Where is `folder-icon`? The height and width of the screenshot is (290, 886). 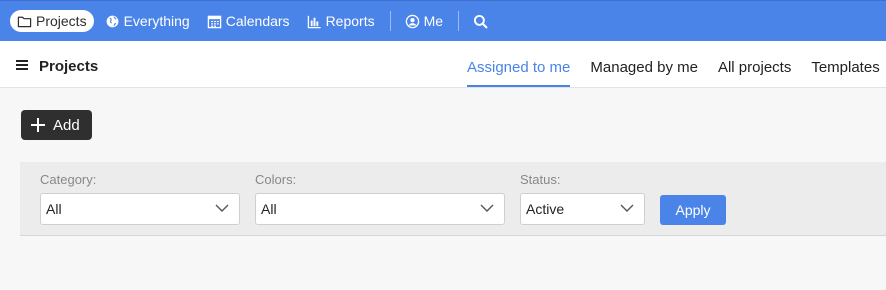
folder-icon is located at coordinates (24, 21).